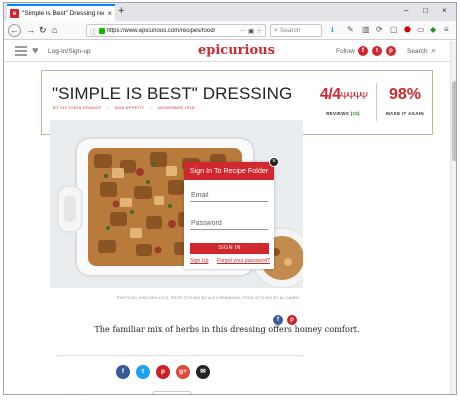  Describe the element at coordinates (290, 30) in the screenshot. I see `search-placeholder: Search` at that location.